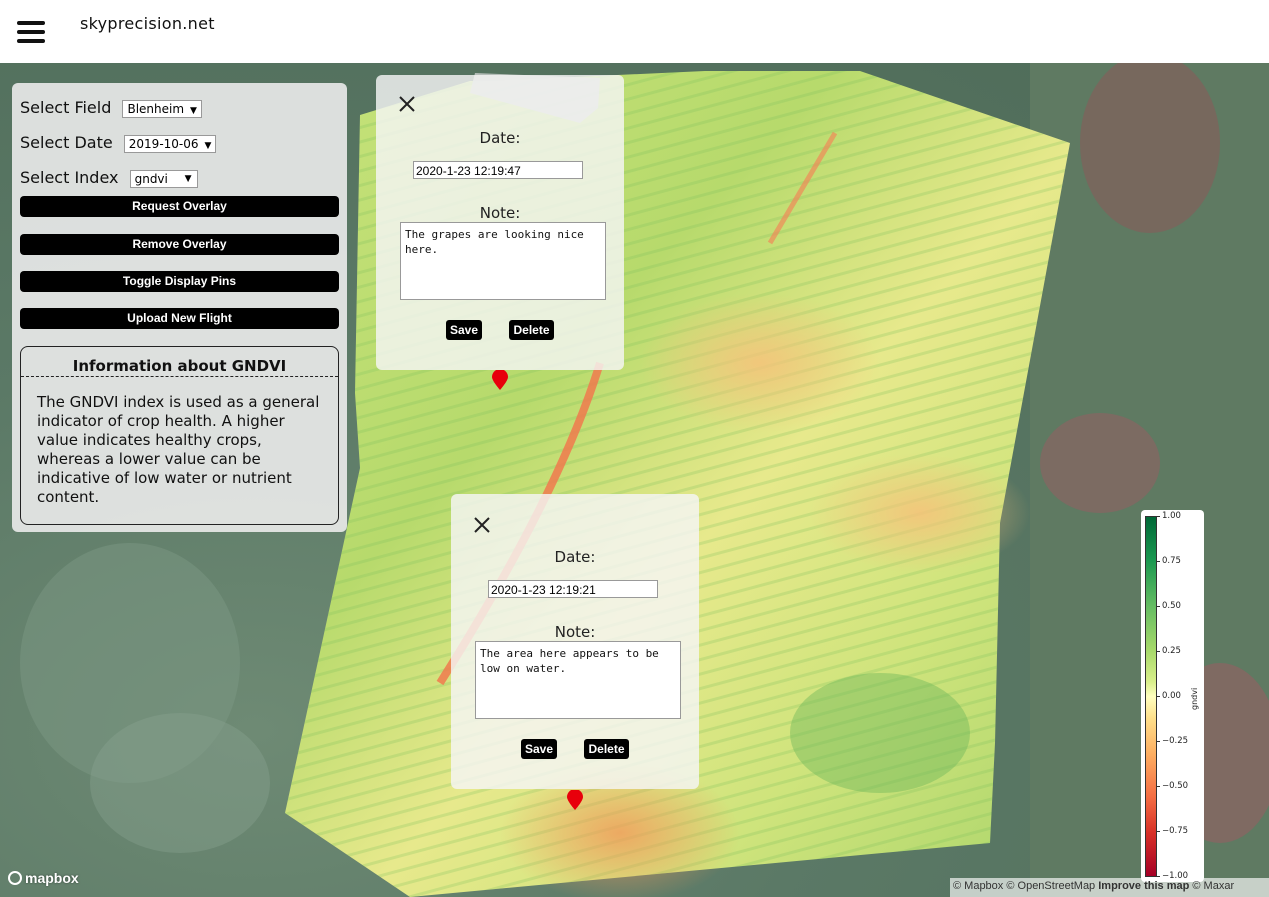 The image size is (1269, 897). I want to click on date-select: 2019-10-06 ▼, so click(170, 143).